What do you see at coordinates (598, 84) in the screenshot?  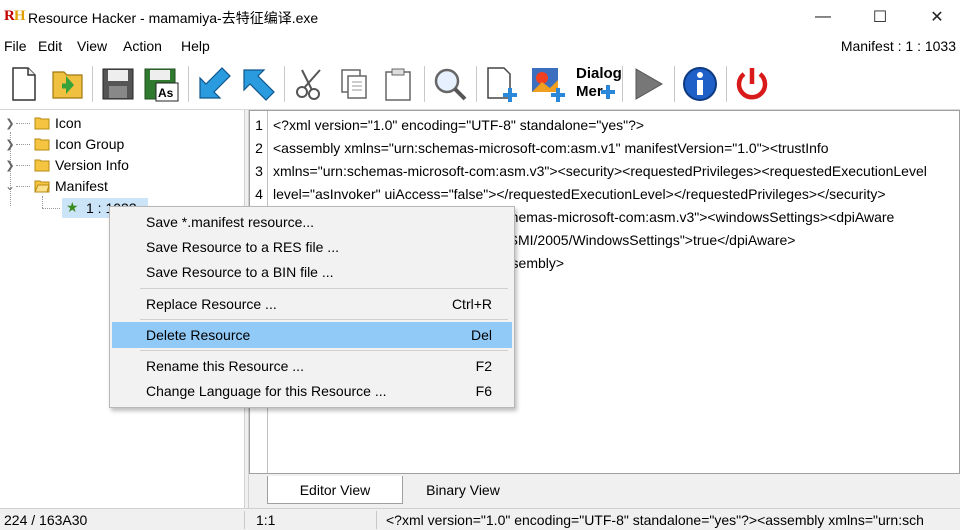 I see `dialog-menu-icon: Dialog Mer` at bounding box center [598, 84].